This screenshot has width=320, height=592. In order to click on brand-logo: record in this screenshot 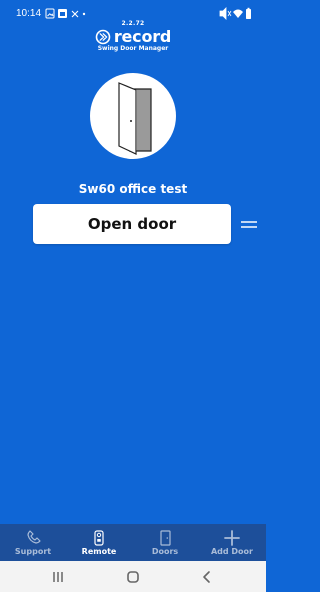, I will do `click(133, 37)`.